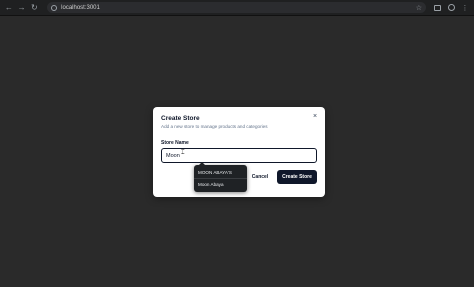 This screenshot has height=287, width=474. What do you see at coordinates (315, 117) in the screenshot?
I see `close-icon: ×` at bounding box center [315, 117].